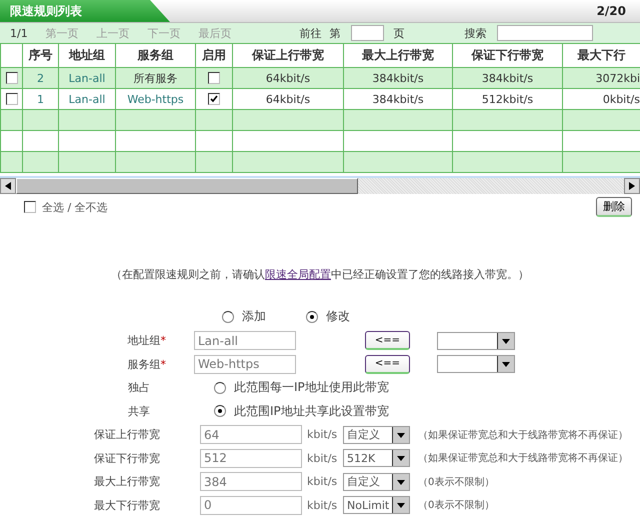 Image resolution: width=640 pixels, height=527 pixels. I want to click on field-label: 保证上行带宽, so click(127, 434).